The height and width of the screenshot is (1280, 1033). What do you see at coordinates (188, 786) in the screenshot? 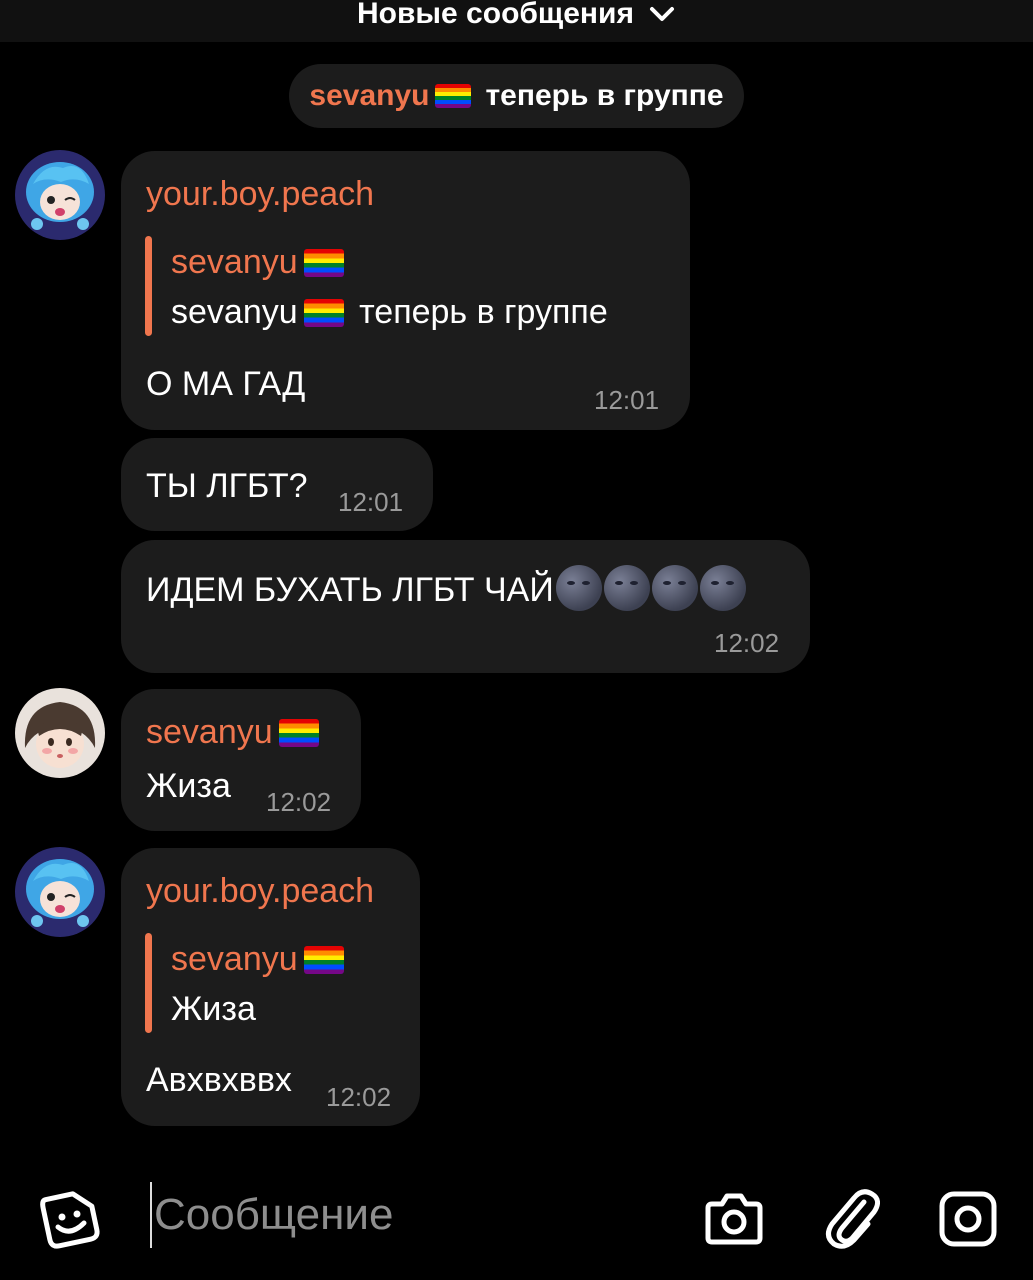
I see `message-text: Жиза` at bounding box center [188, 786].